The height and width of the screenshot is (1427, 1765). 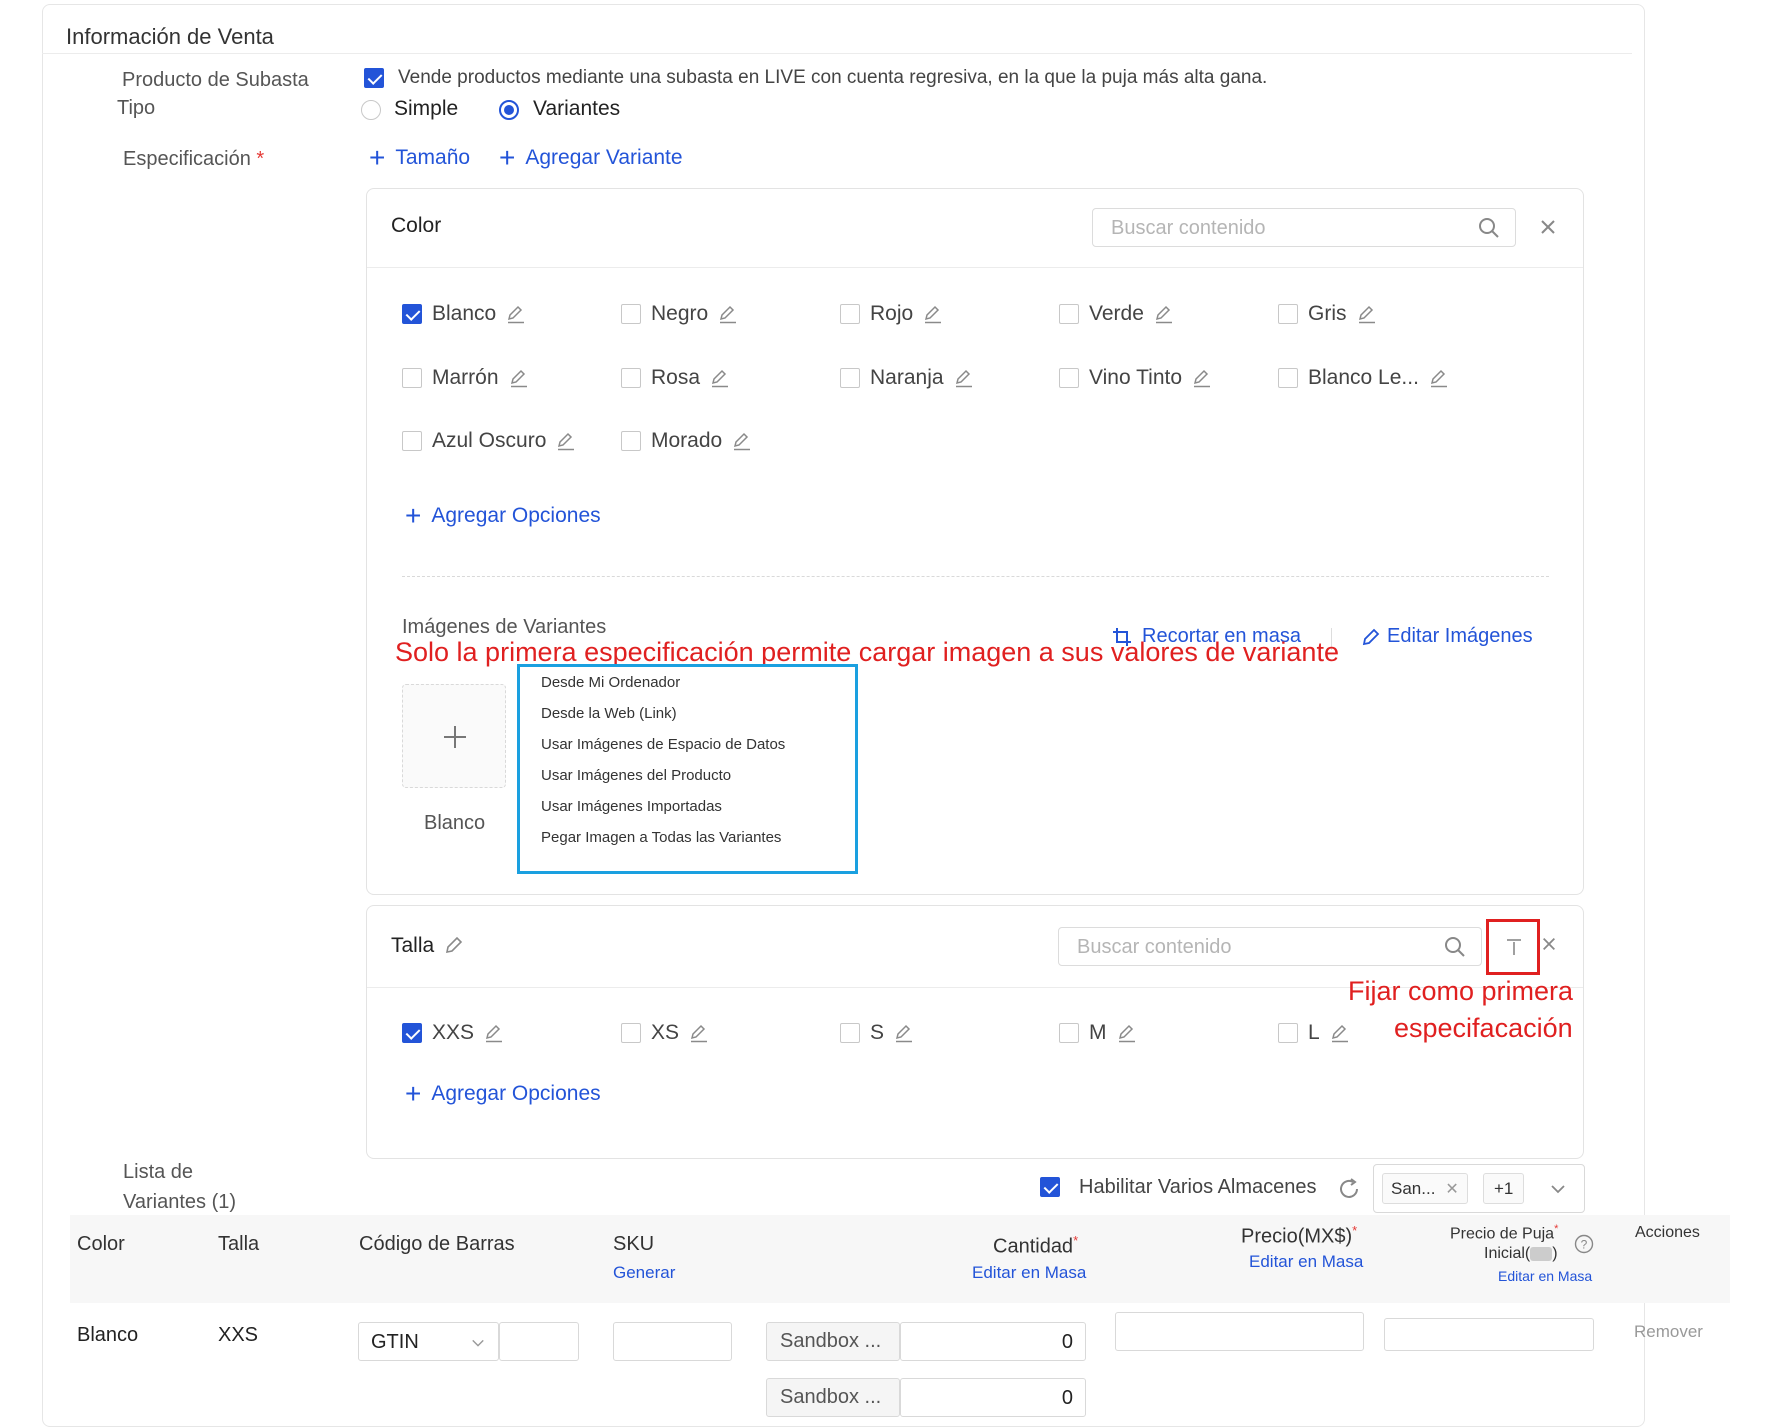 What do you see at coordinates (1270, 946) in the screenshot?
I see `talla-search-input: Buscar contenido` at bounding box center [1270, 946].